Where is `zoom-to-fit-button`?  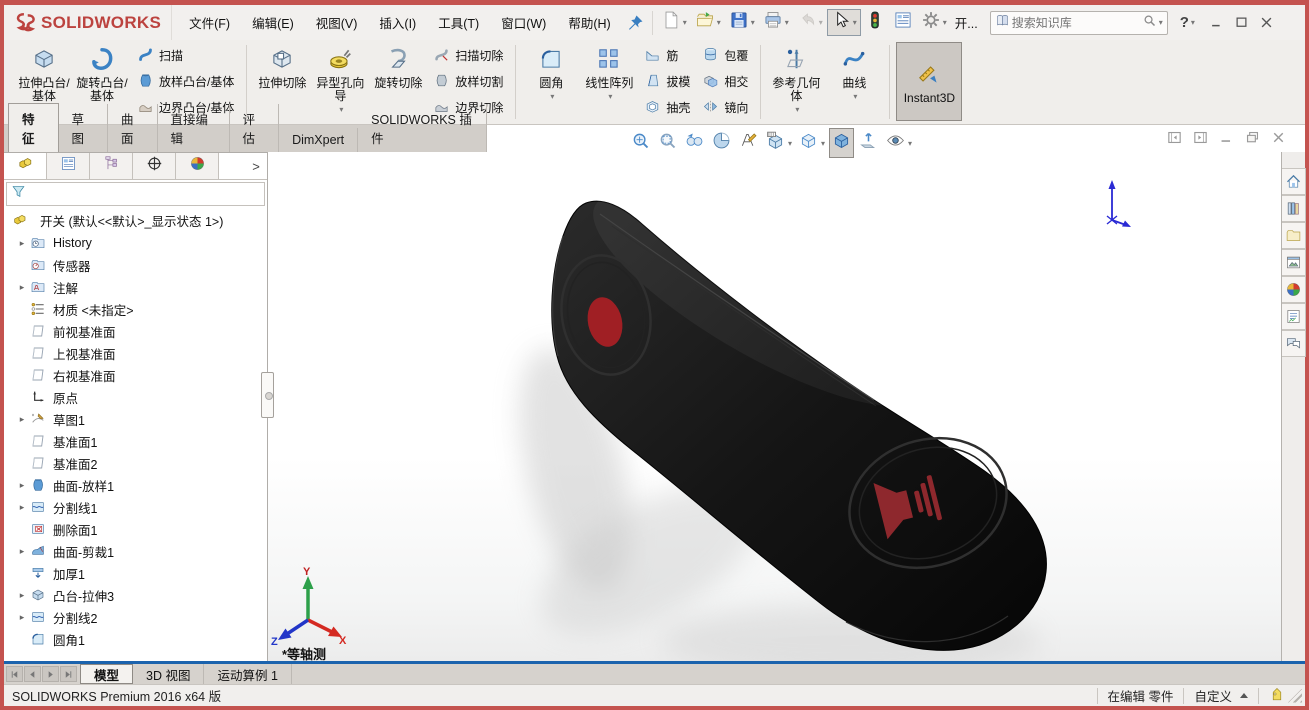 zoom-to-fit-button is located at coordinates (640, 143).